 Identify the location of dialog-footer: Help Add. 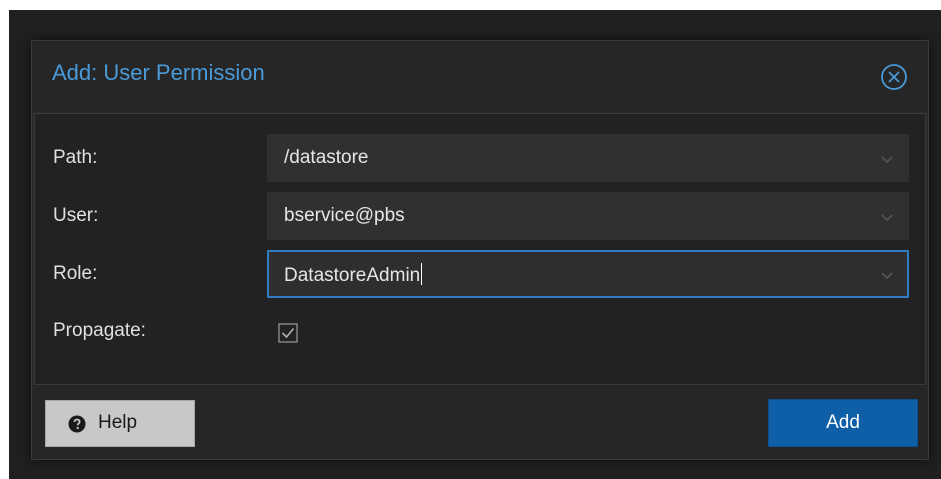
(480, 422).